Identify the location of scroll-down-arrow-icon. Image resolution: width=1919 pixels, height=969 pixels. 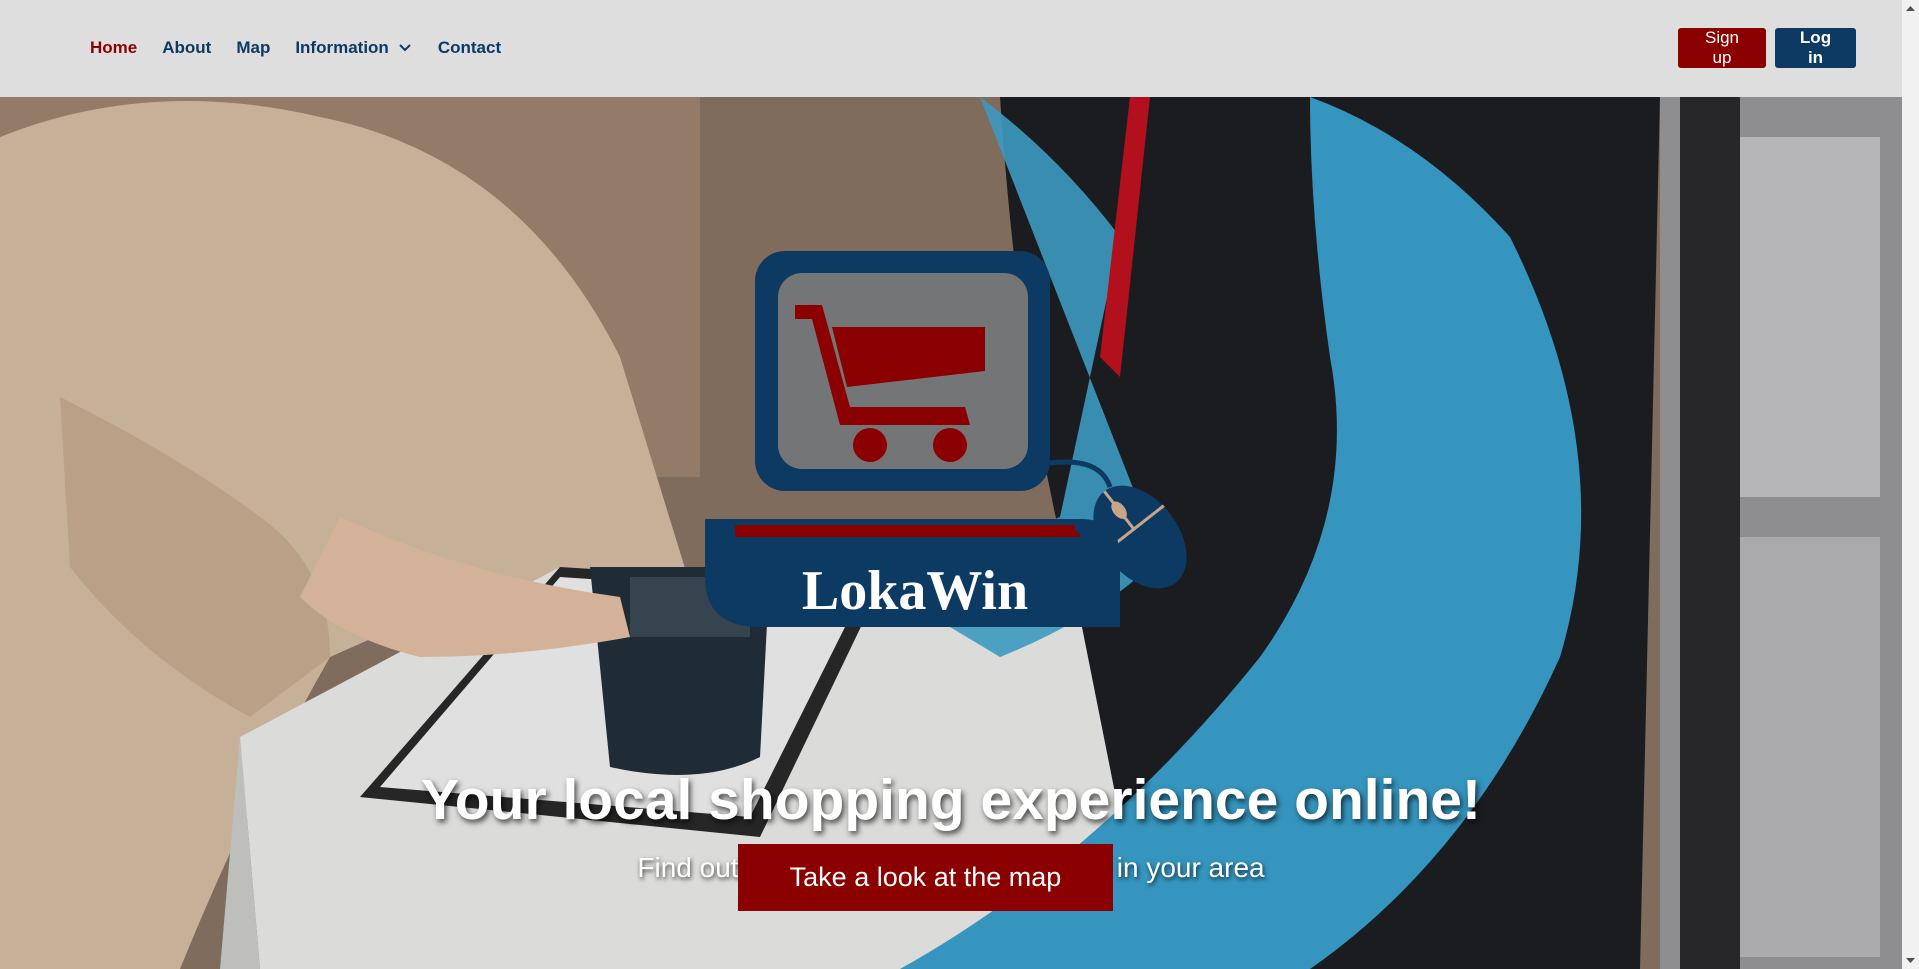
(1910, 960).